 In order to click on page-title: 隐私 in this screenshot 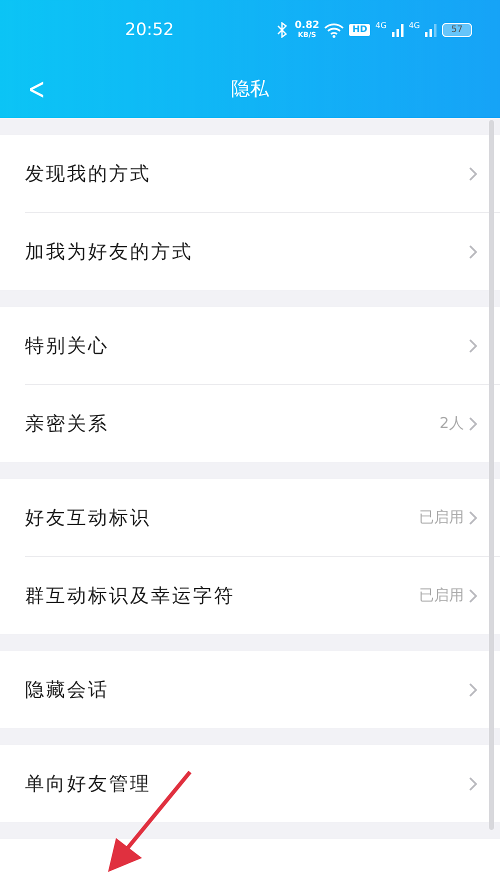, I will do `click(250, 89)`.